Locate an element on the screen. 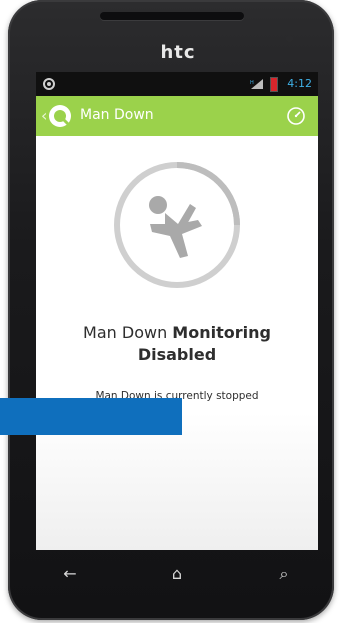 This screenshot has width=340, height=623. back-button: ← is located at coordinates (70, 574).